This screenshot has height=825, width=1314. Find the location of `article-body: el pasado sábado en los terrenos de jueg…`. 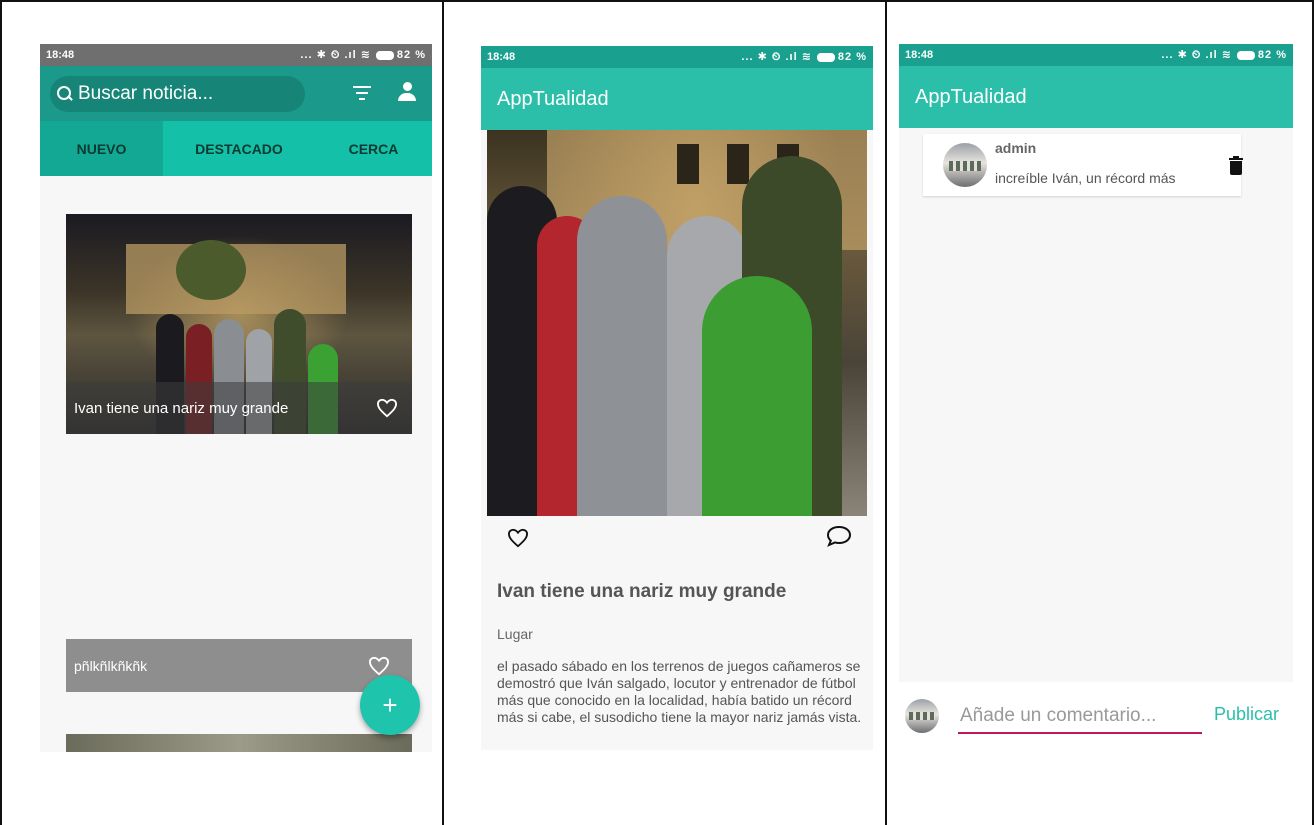

article-body: el pasado sábado en los terrenos de jueg… is located at coordinates (679, 691).